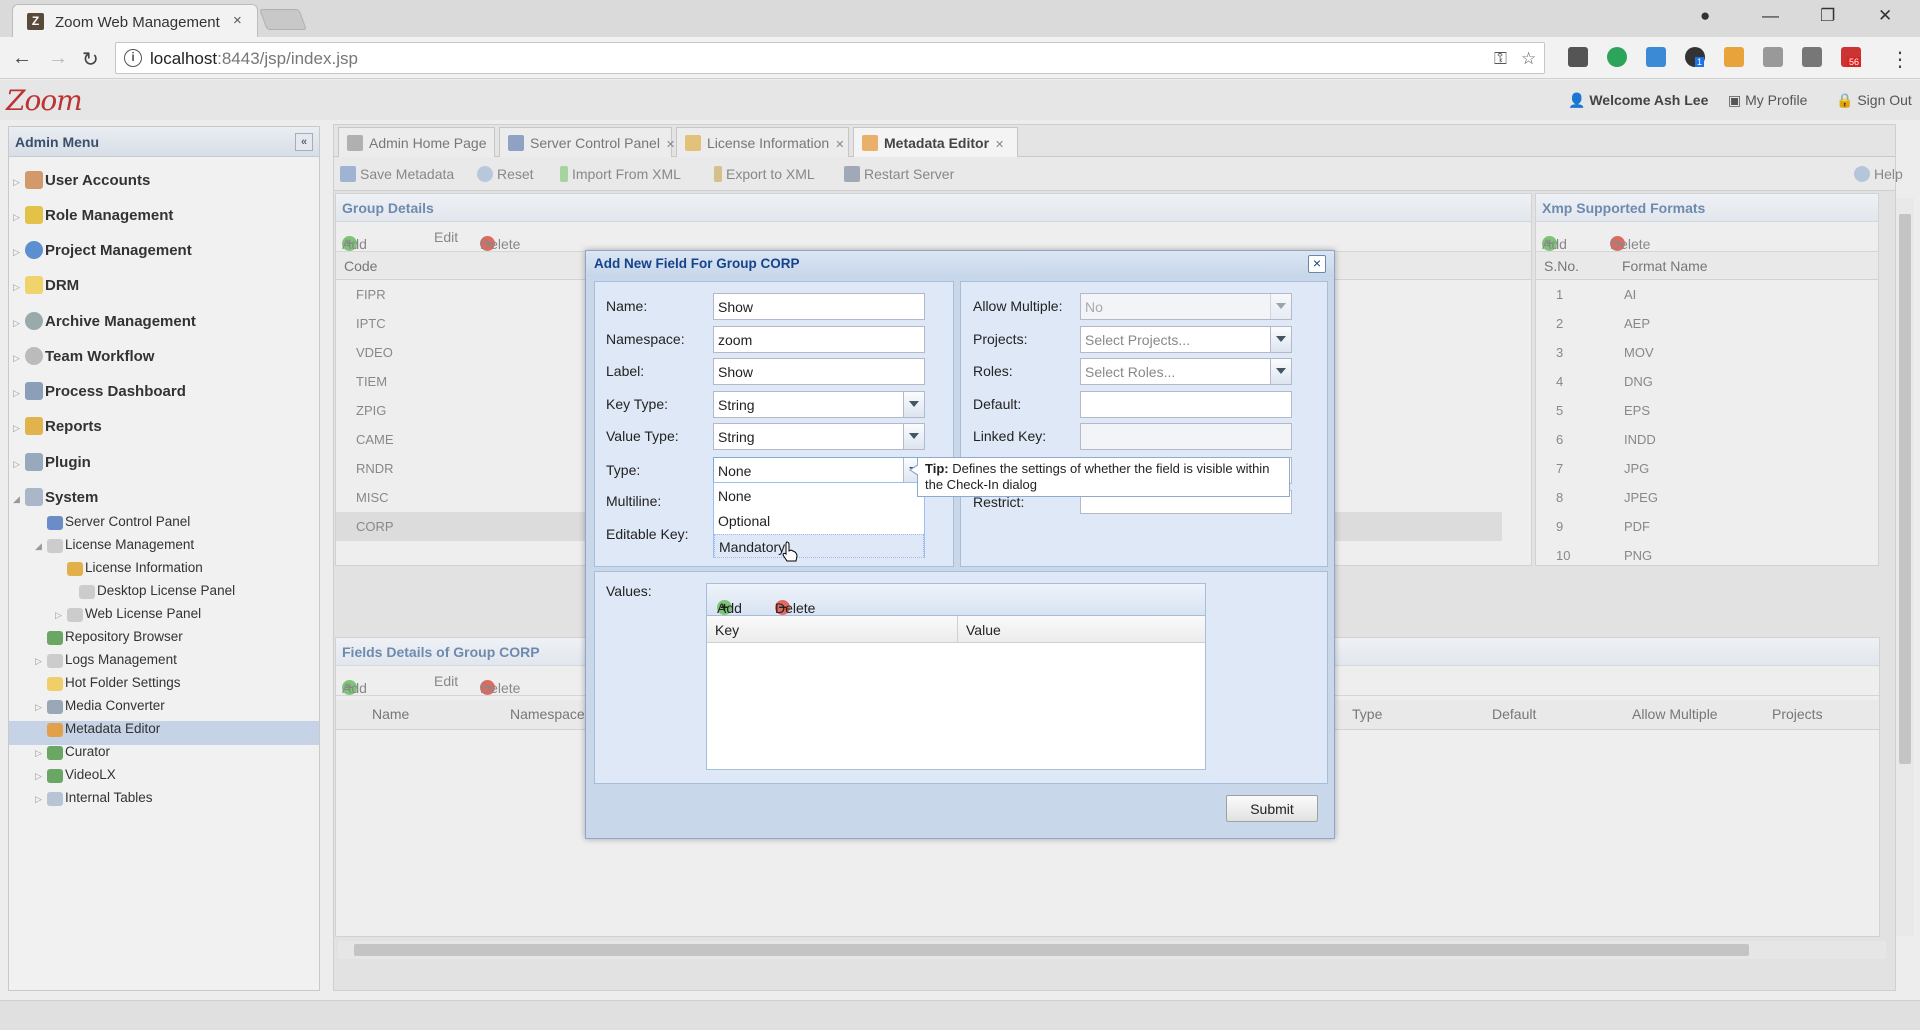 The image size is (1920, 1030). What do you see at coordinates (587, 142) in the screenshot?
I see `tab-server-control-panel: Server Control Panel ✕` at bounding box center [587, 142].